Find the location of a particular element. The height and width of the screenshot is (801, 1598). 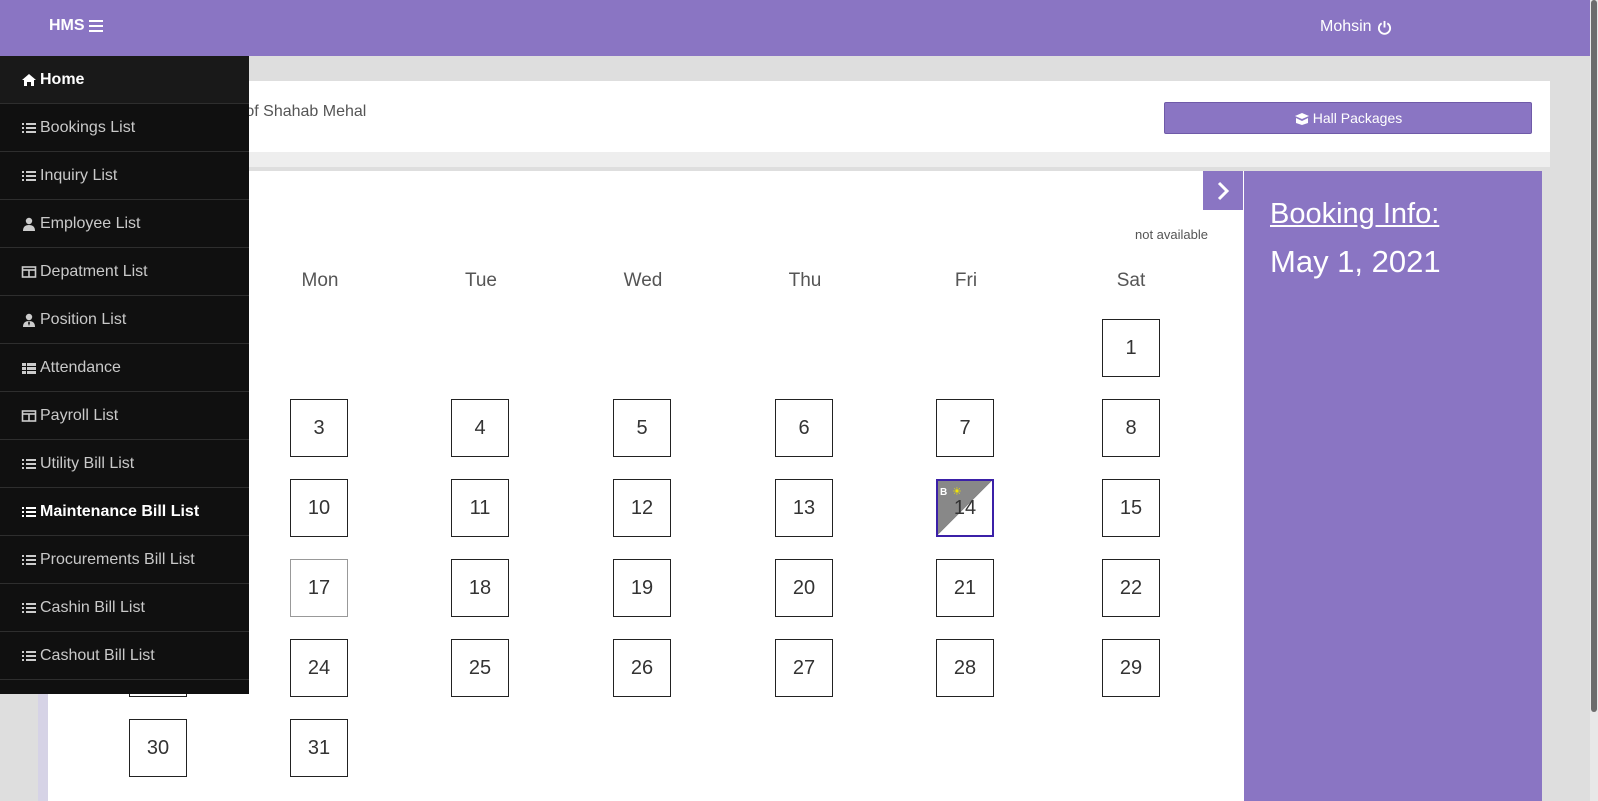

calendar-day-14-booked: B ☀ 14 is located at coordinates (965, 508).